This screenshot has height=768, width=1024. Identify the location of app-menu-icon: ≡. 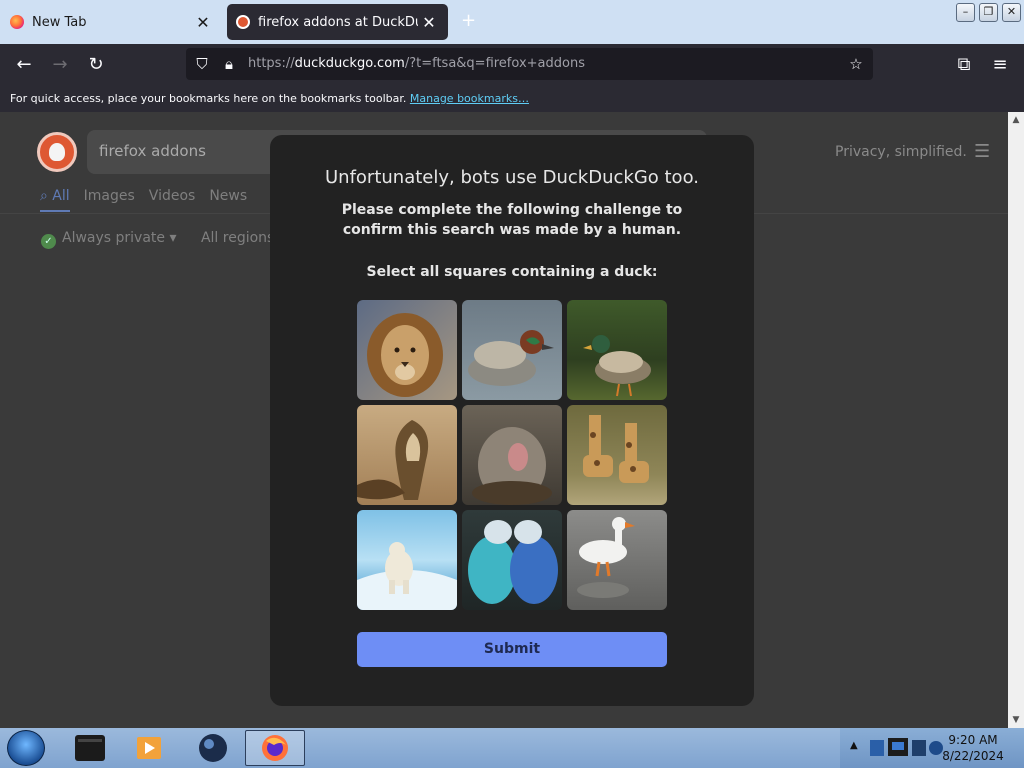
(1000, 65).